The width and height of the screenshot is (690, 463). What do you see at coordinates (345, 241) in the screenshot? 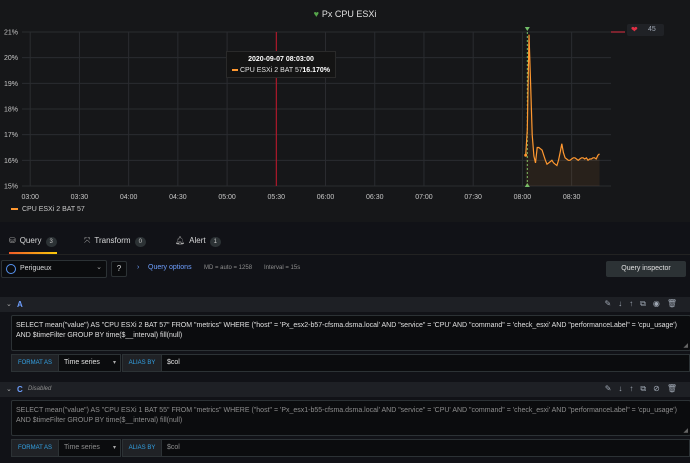
I see `editor-tabs: ⛁ Query 3 ⤧ Transform 0 🔔︎ Alert 1` at bounding box center [345, 241].